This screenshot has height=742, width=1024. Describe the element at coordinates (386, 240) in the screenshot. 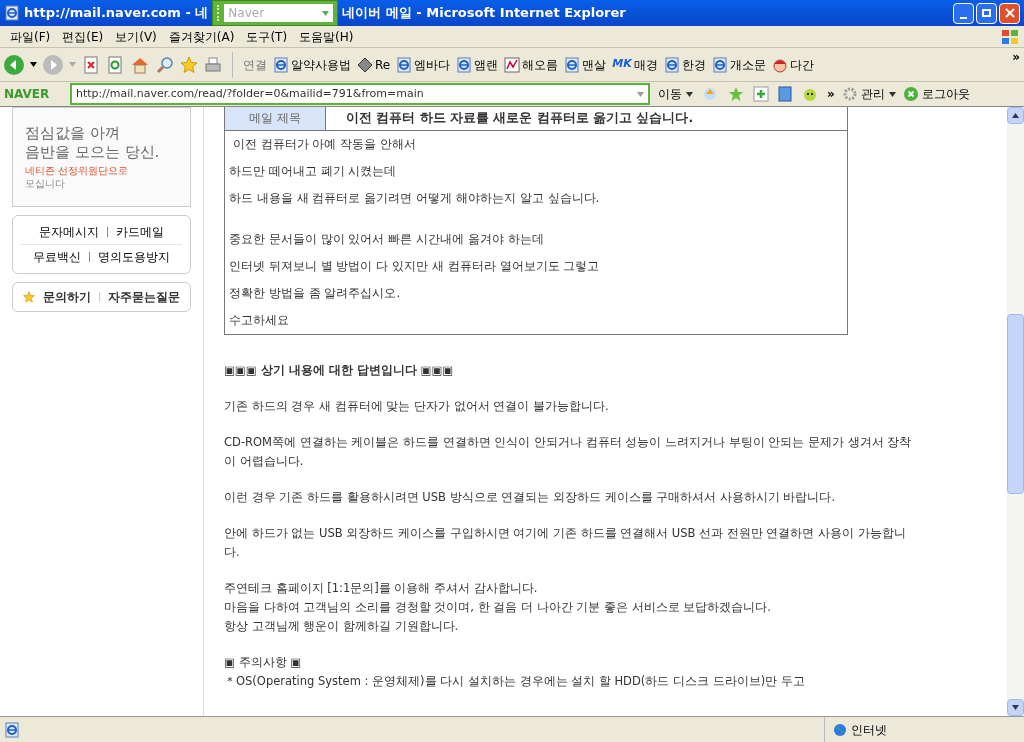

I see `mail-body-line: 중요한 문서들이 많이 있어서 빠른 시간내에 옮겨야 하는데` at that location.